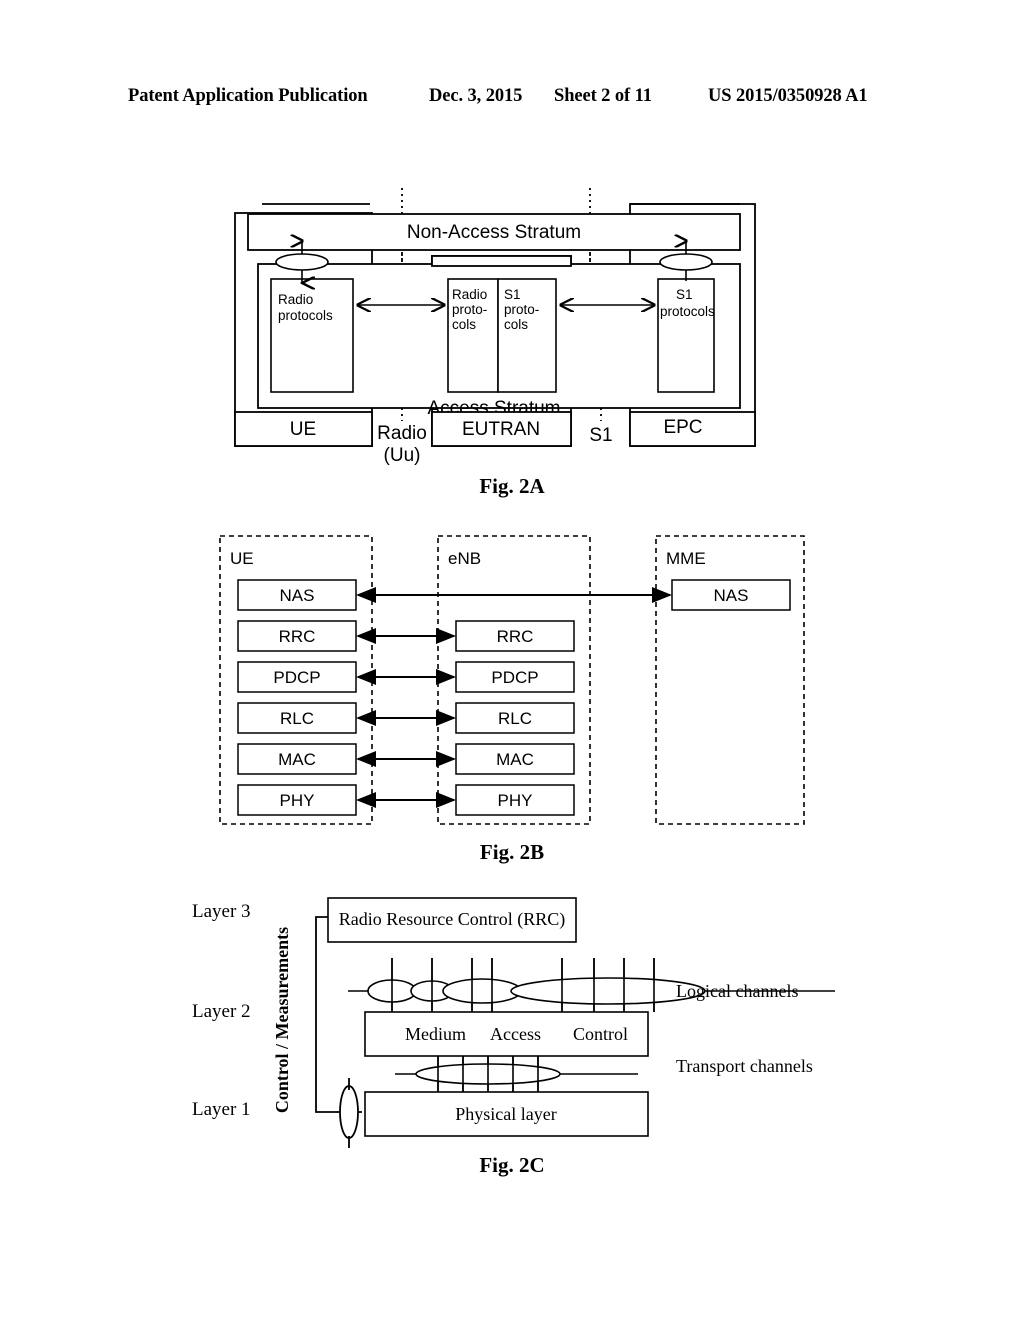 This screenshot has height=1320, width=1024. Describe the element at coordinates (682, 427) in the screenshot. I see `epc-label: EPC` at that location.